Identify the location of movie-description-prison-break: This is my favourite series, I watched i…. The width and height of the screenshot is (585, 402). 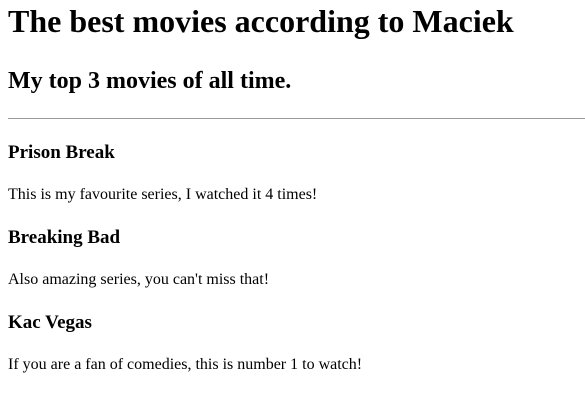
(163, 194).